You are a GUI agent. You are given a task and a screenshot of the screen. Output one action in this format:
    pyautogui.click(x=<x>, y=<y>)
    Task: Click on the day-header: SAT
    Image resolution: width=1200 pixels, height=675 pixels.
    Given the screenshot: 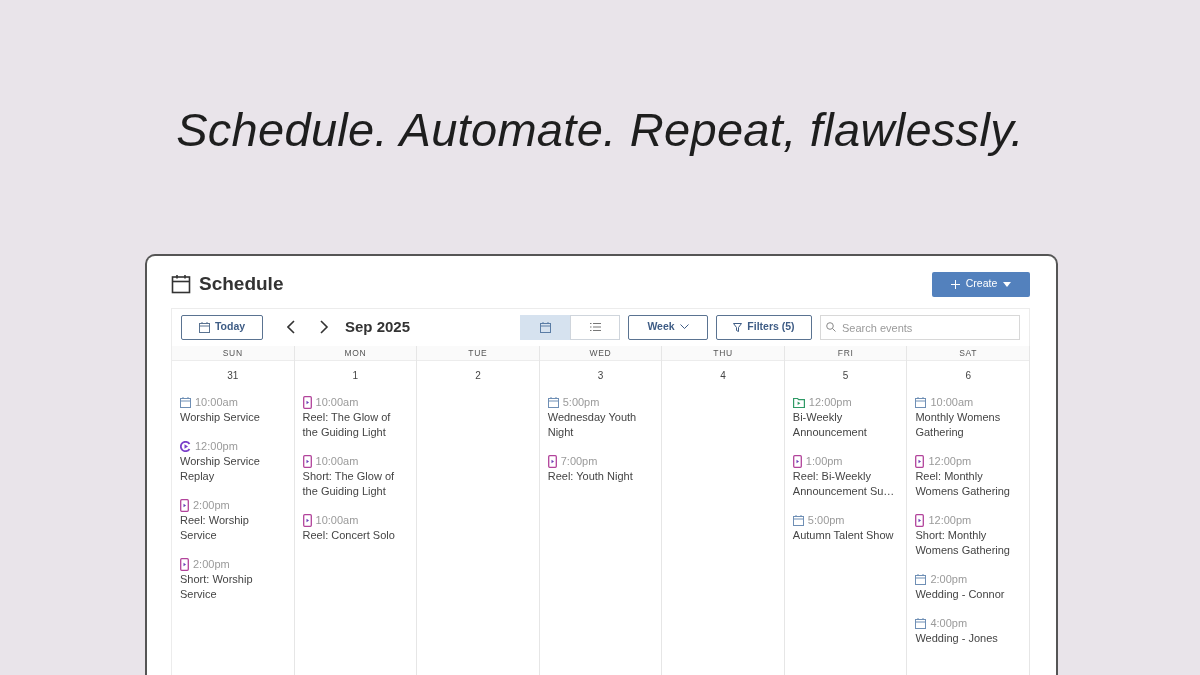 What is the action you would take?
    pyautogui.click(x=968, y=353)
    